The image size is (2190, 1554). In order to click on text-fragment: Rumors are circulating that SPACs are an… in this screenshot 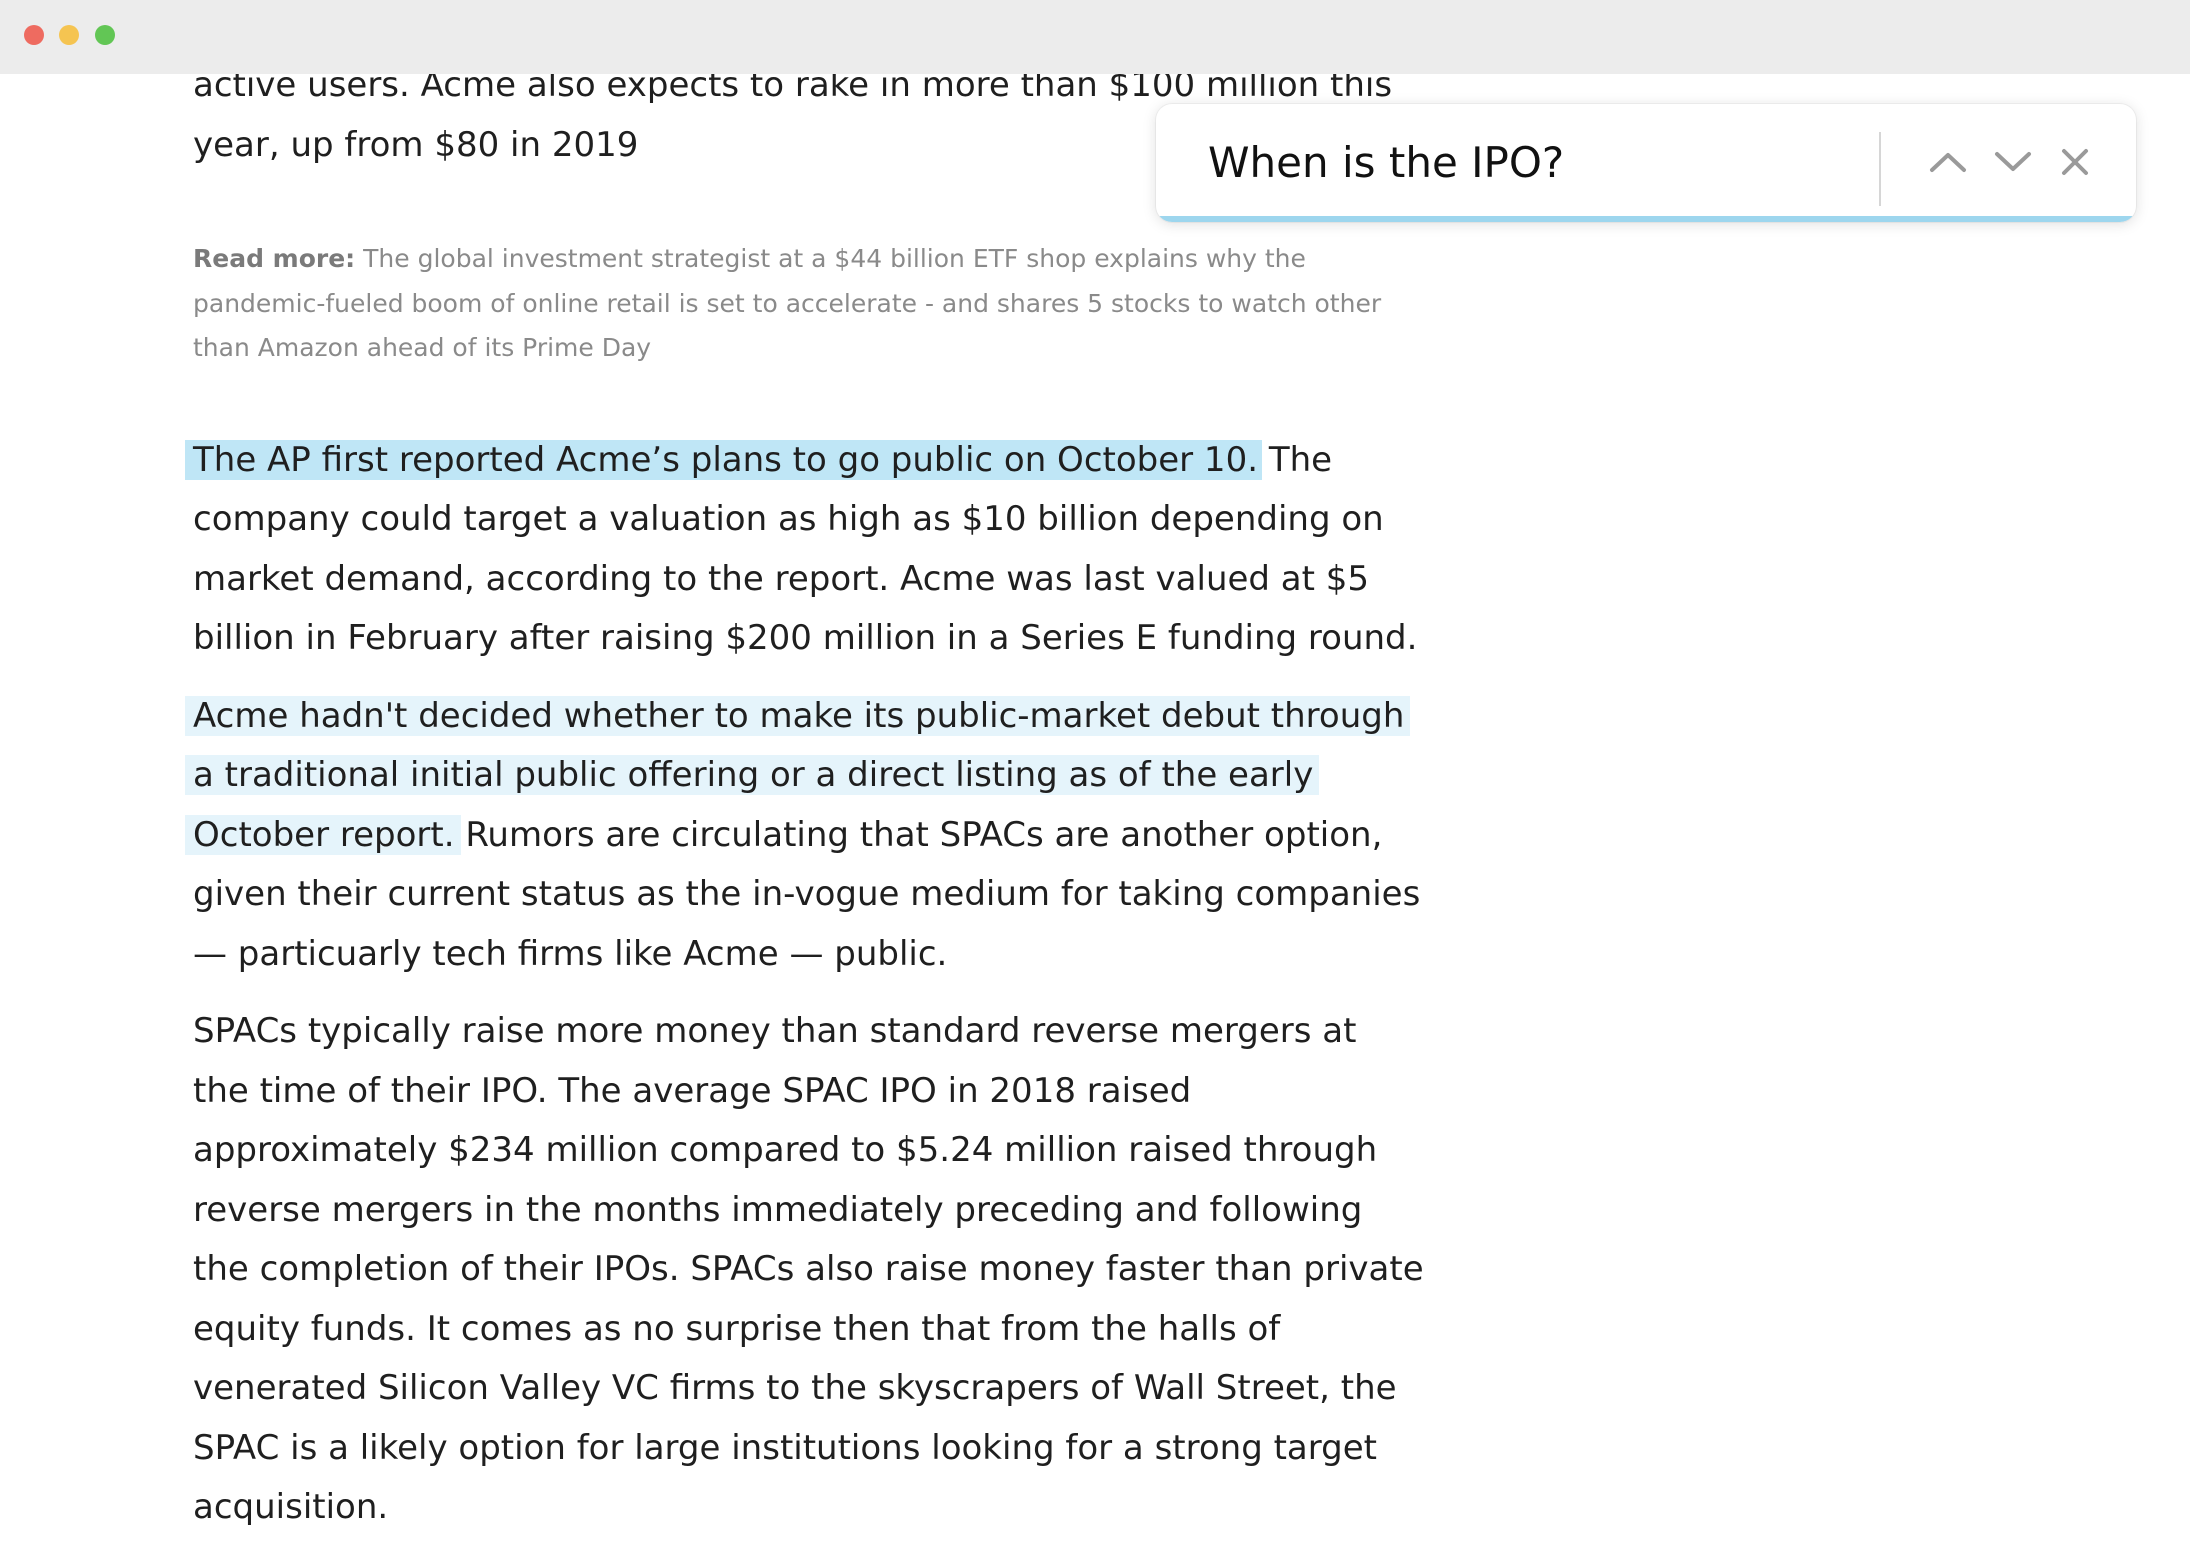, I will do `click(918, 834)`.